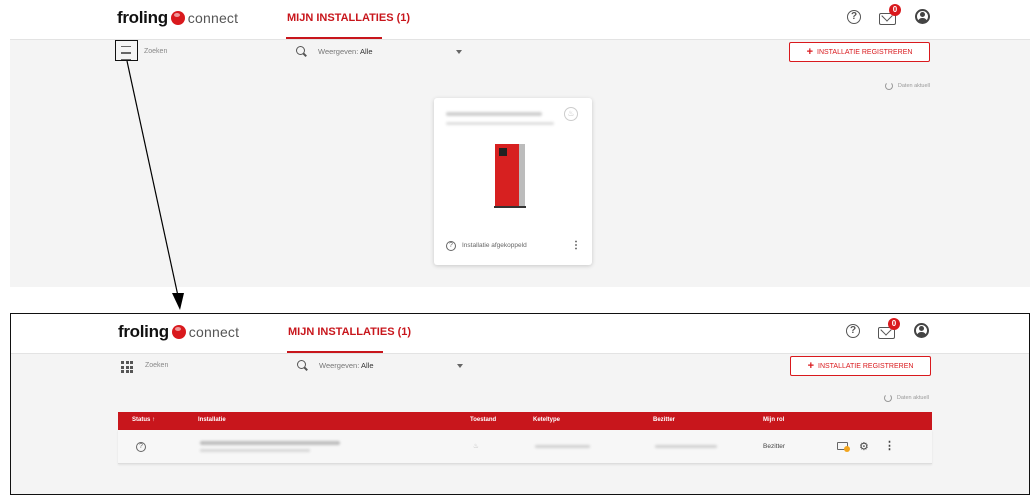  I want to click on column-installation: Installatie, so click(212, 420).